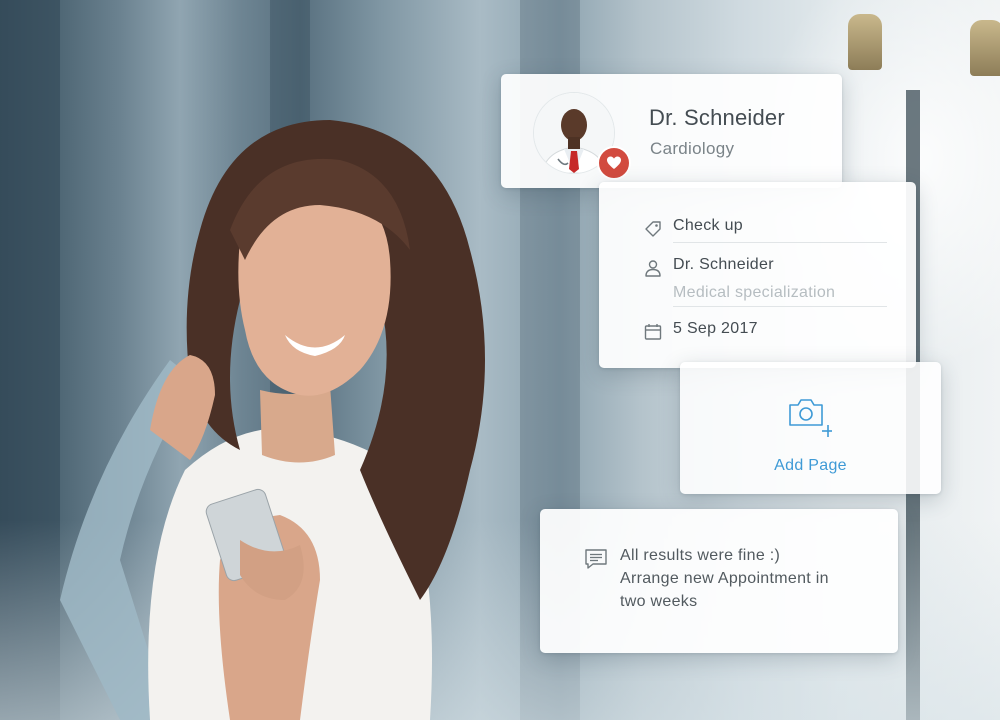  What do you see at coordinates (723, 264) in the screenshot?
I see `appointment-doctor-name: Dr. Schneider` at bounding box center [723, 264].